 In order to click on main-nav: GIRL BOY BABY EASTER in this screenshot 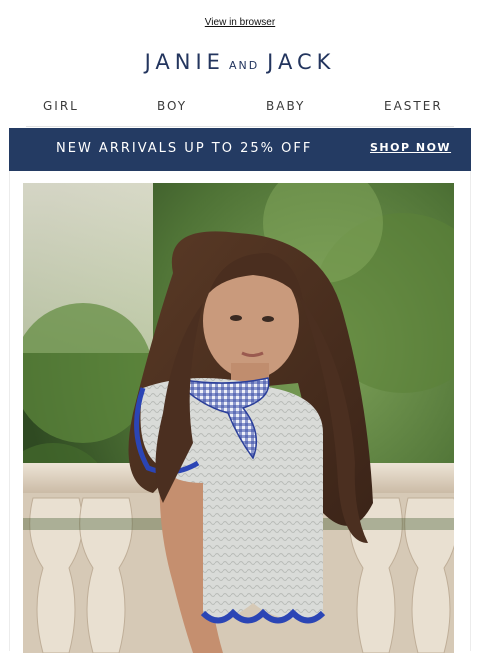, I will do `click(240, 107)`.